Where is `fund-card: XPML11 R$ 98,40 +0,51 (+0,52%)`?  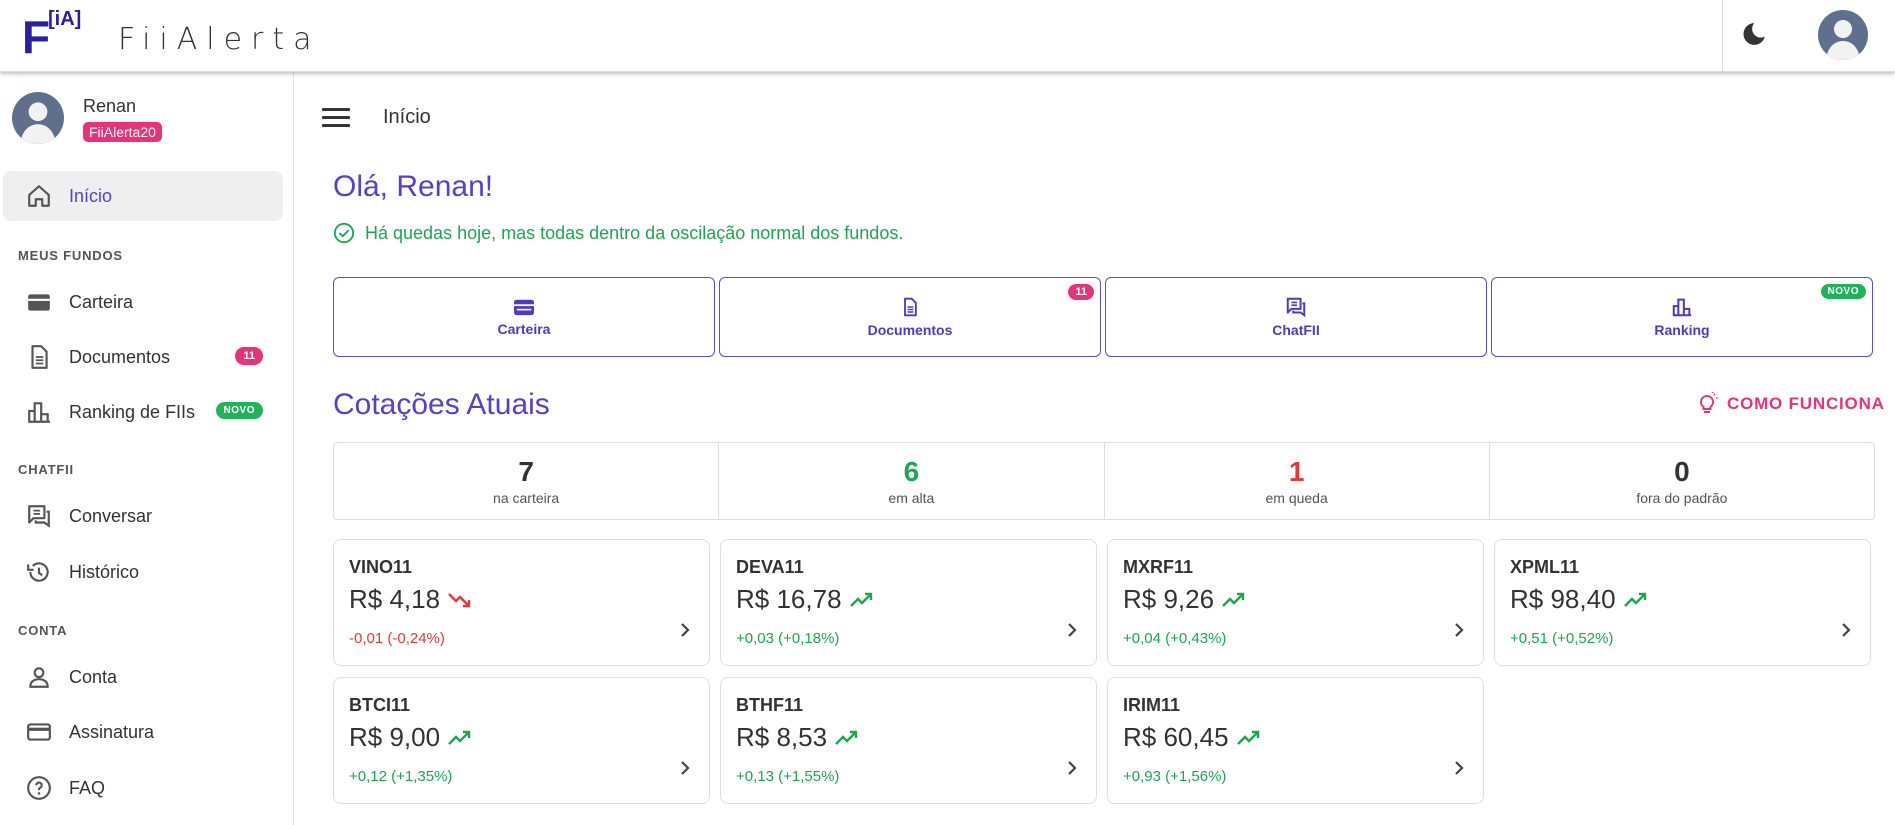
fund-card: XPML11 R$ 98,40 +0,51 (+0,52%) is located at coordinates (1682, 602).